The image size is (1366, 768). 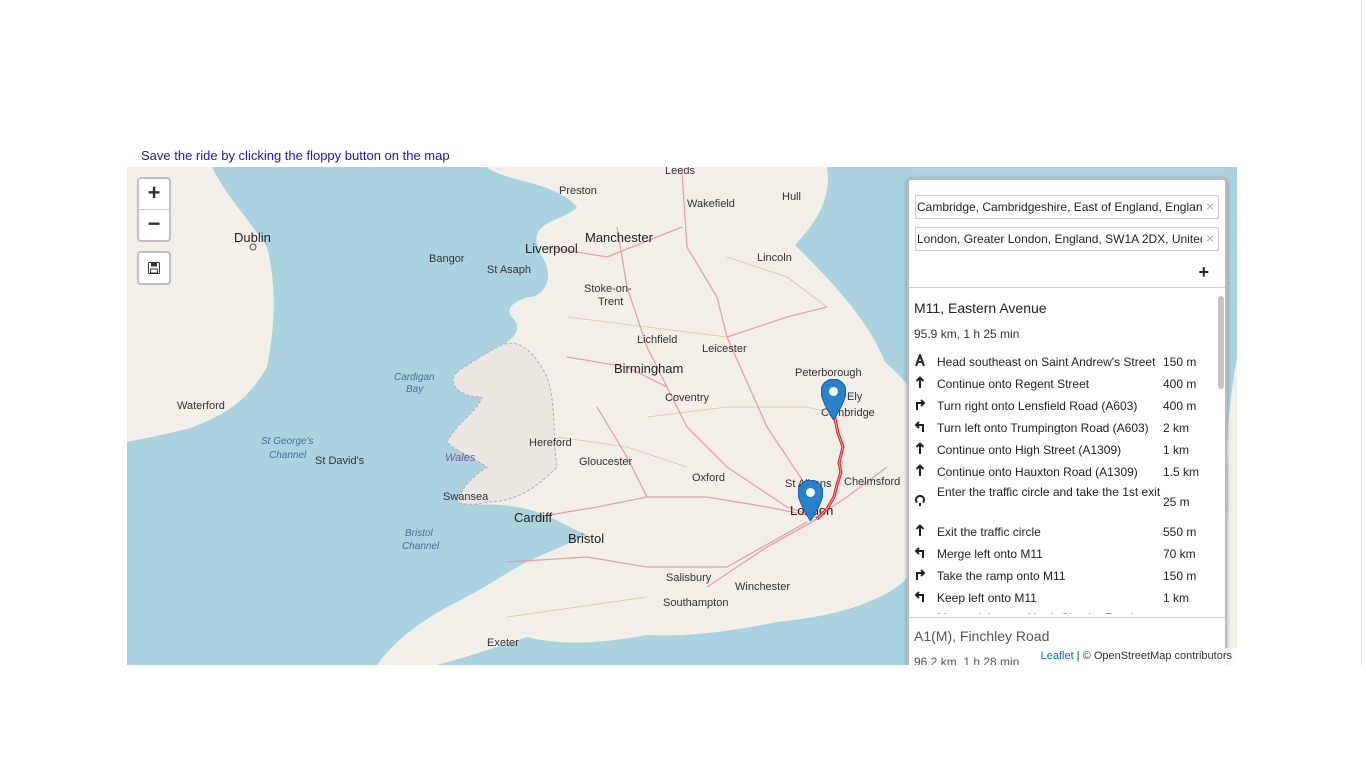 I want to click on instruction-distance: 550 m, so click(x=1180, y=532).